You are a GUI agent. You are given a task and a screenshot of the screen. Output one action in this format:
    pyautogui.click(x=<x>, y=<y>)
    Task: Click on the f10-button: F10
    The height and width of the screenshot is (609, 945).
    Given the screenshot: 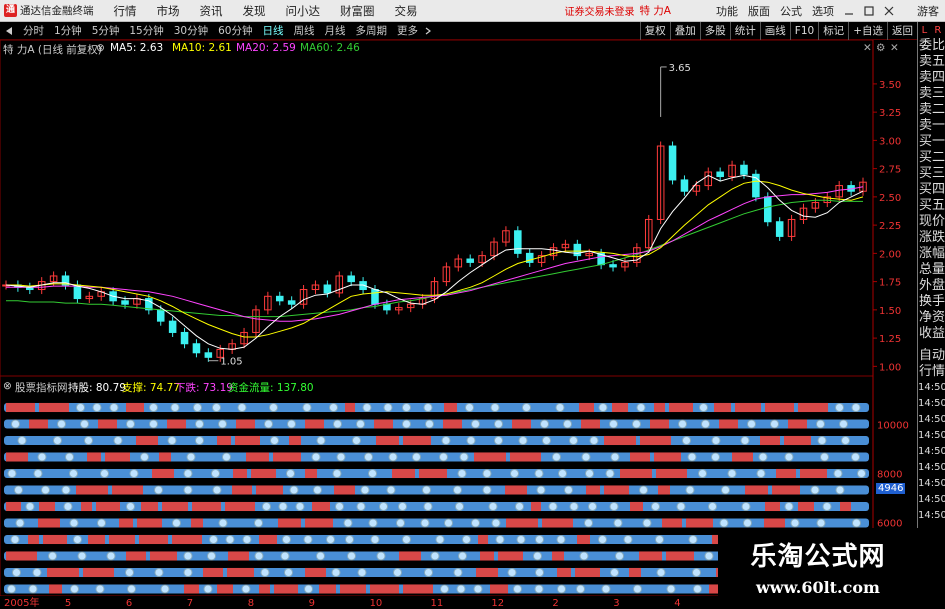 What is the action you would take?
    pyautogui.click(x=803, y=30)
    